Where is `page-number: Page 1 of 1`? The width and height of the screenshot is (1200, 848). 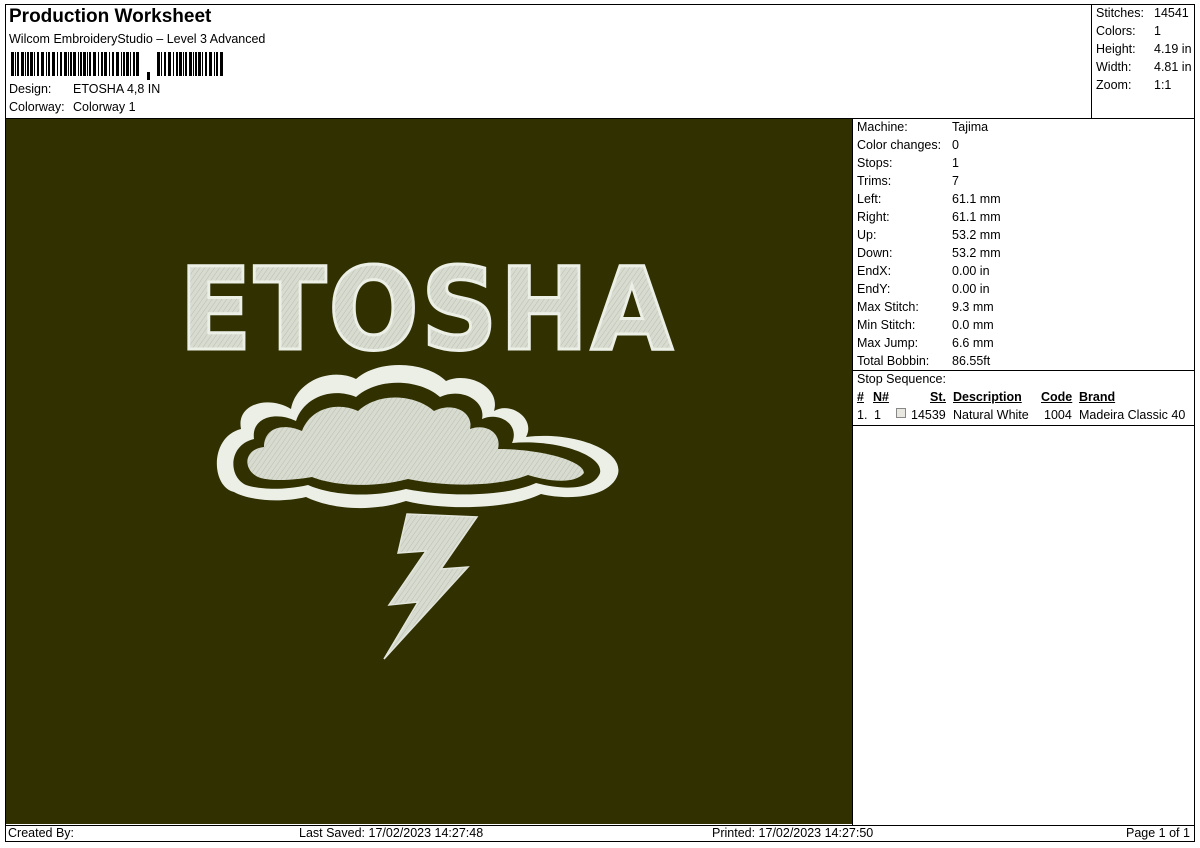 page-number: Page 1 of 1 is located at coordinates (1158, 833).